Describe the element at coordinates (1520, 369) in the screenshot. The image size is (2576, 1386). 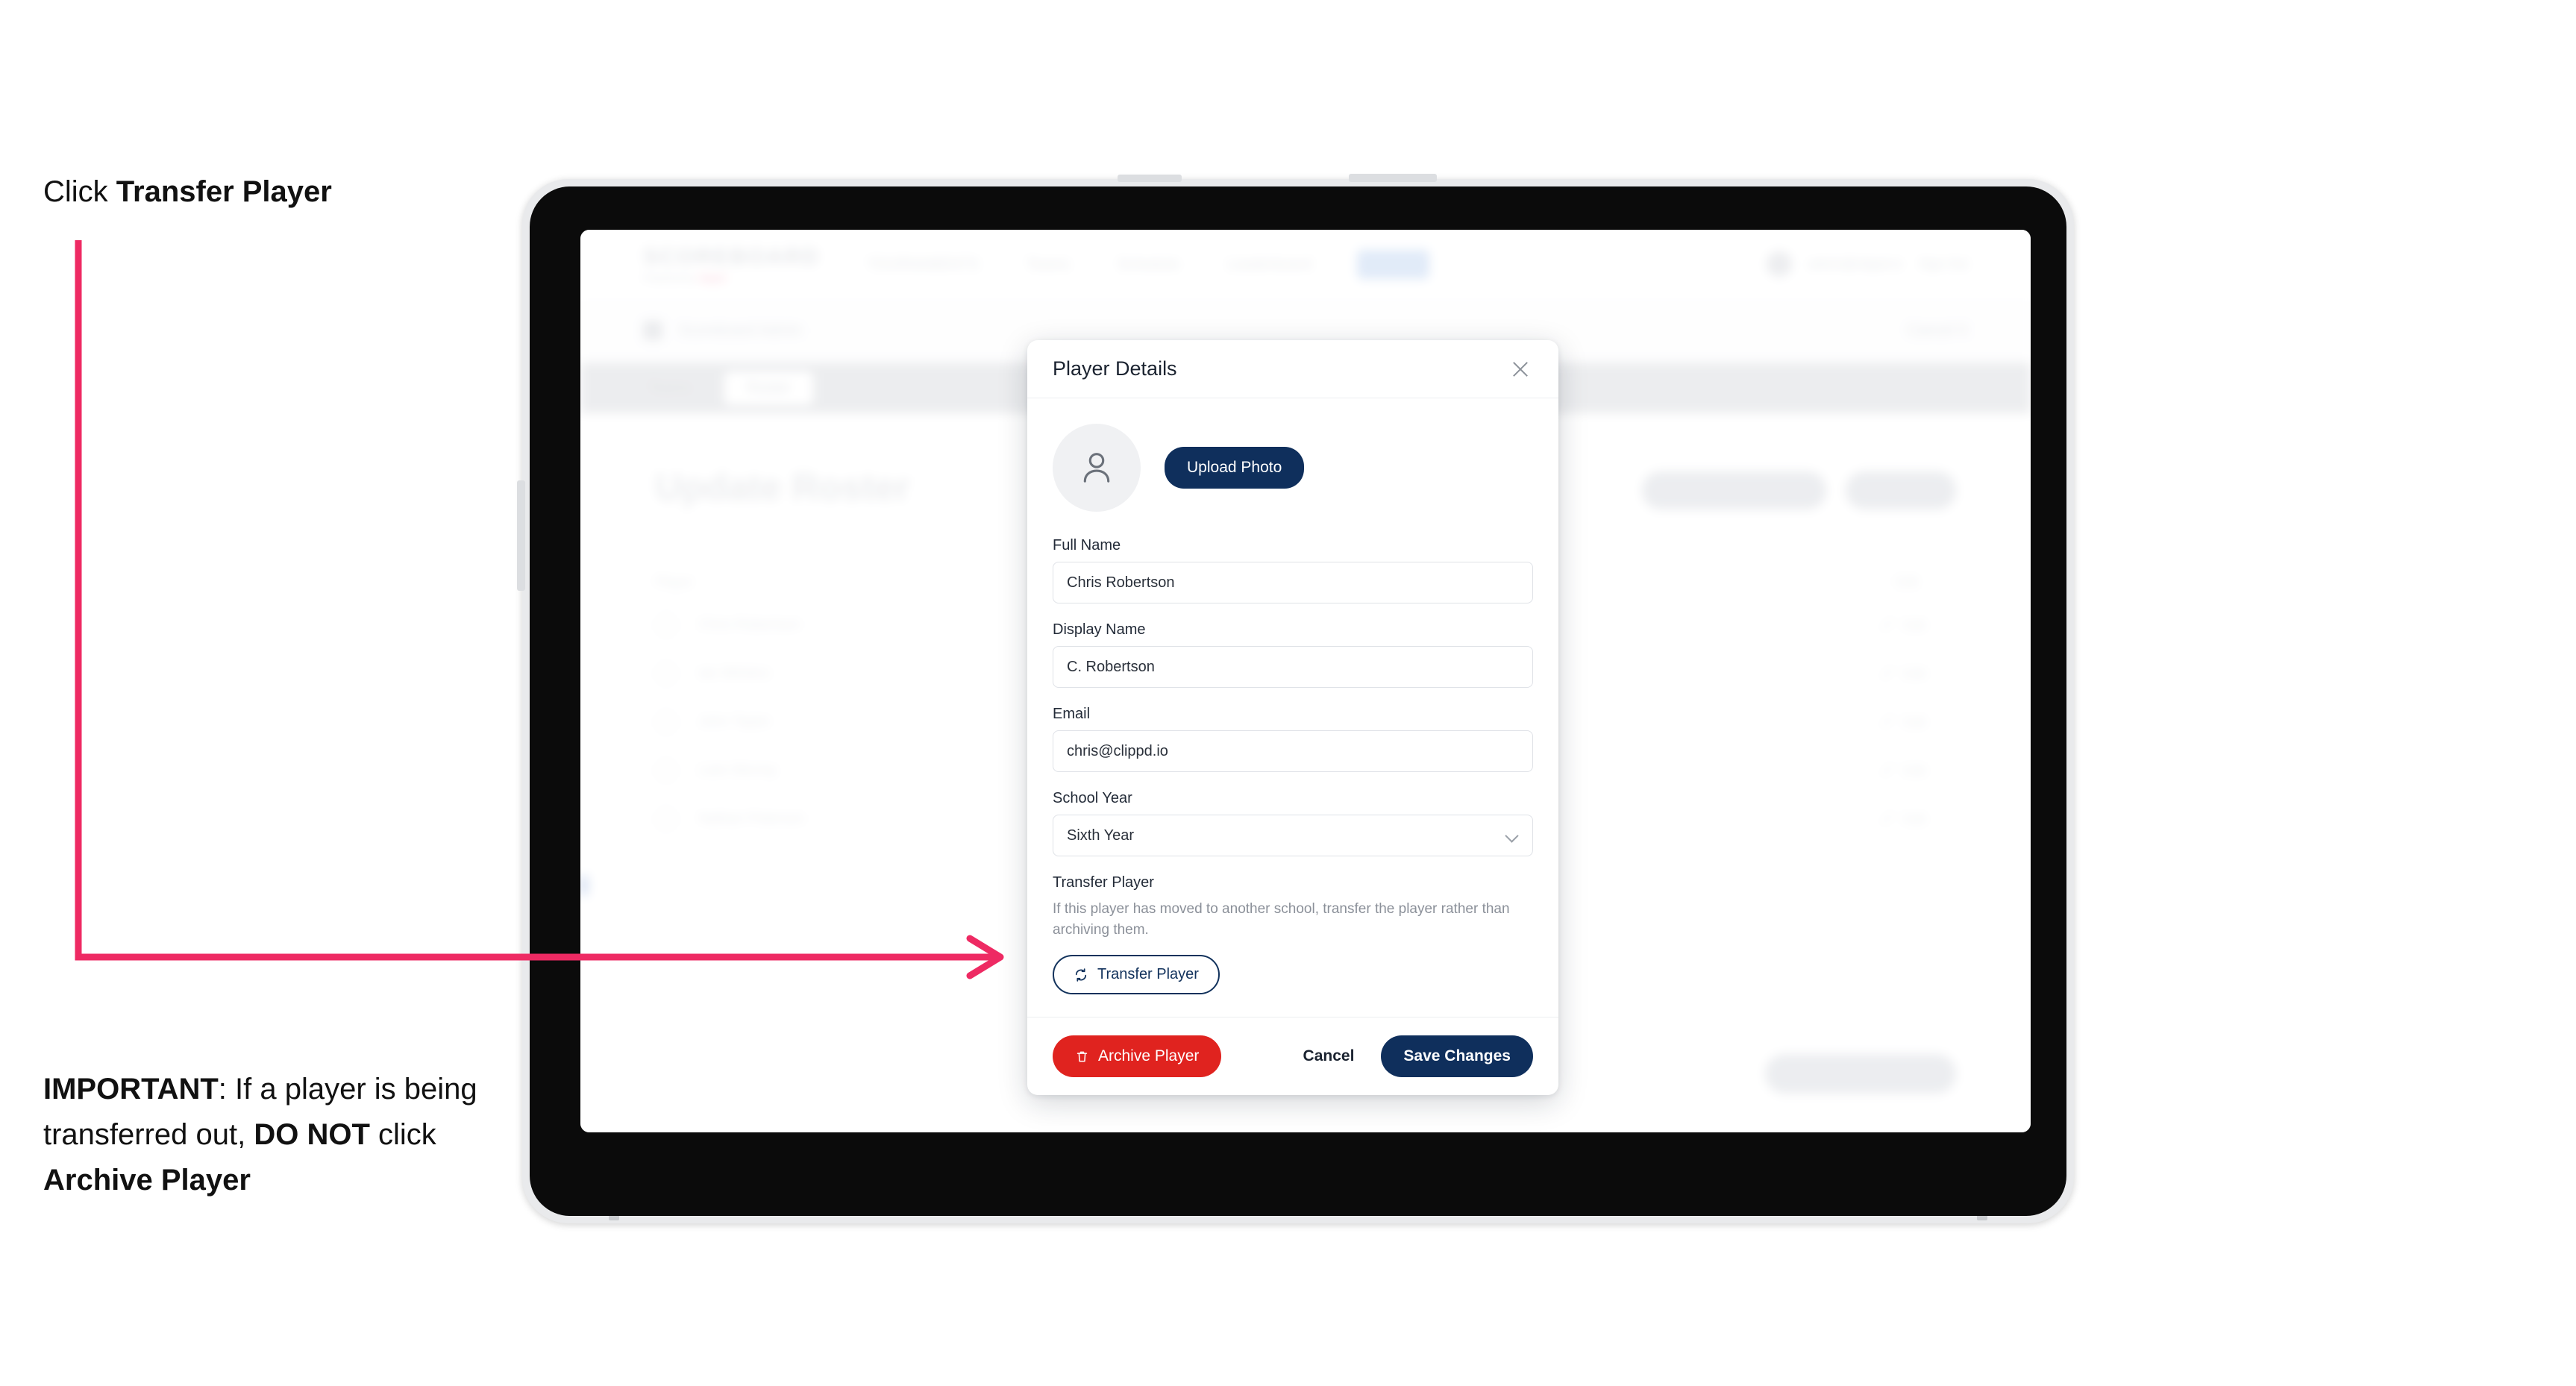
I see `close-icon` at that location.